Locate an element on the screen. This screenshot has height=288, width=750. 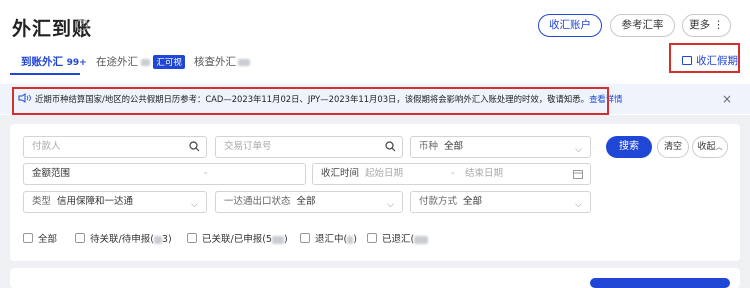
type-value: 信用保障和一达通 is located at coordinates (95, 201).